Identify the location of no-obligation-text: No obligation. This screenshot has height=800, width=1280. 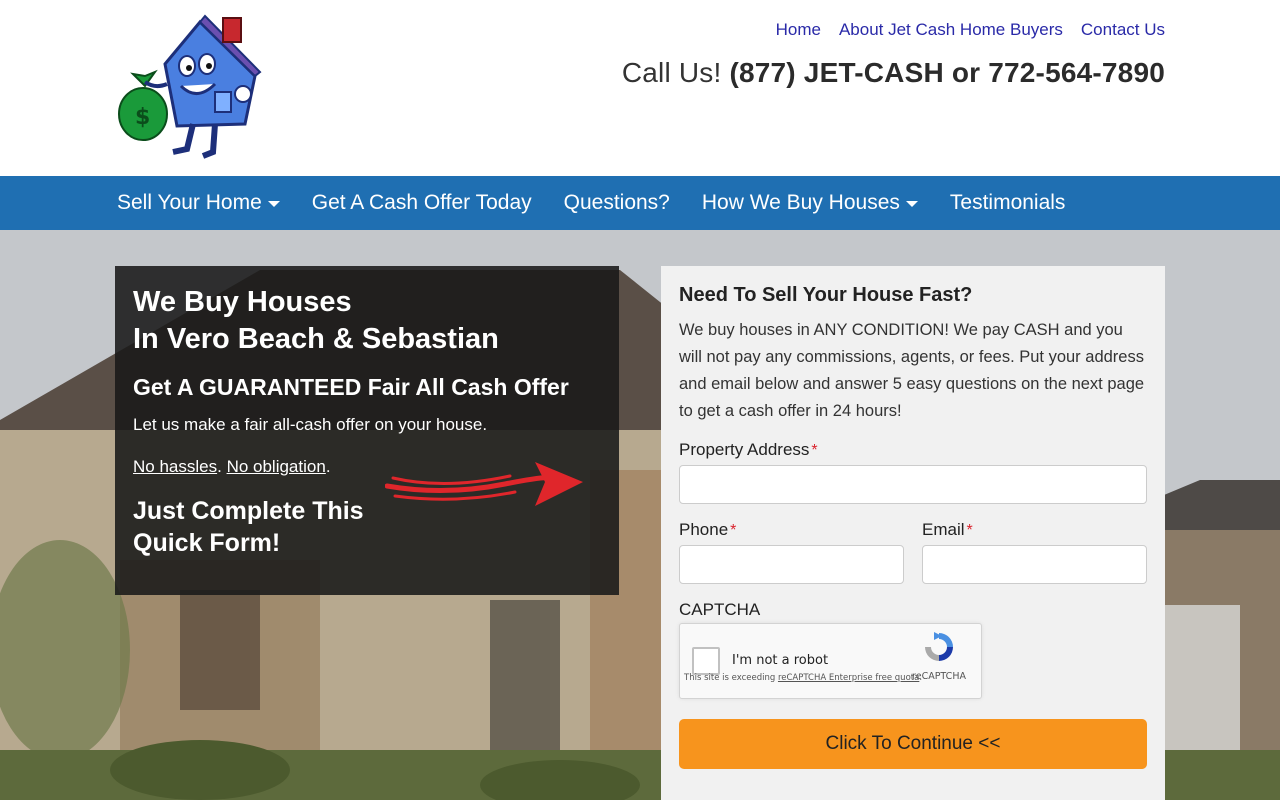
(276, 466).